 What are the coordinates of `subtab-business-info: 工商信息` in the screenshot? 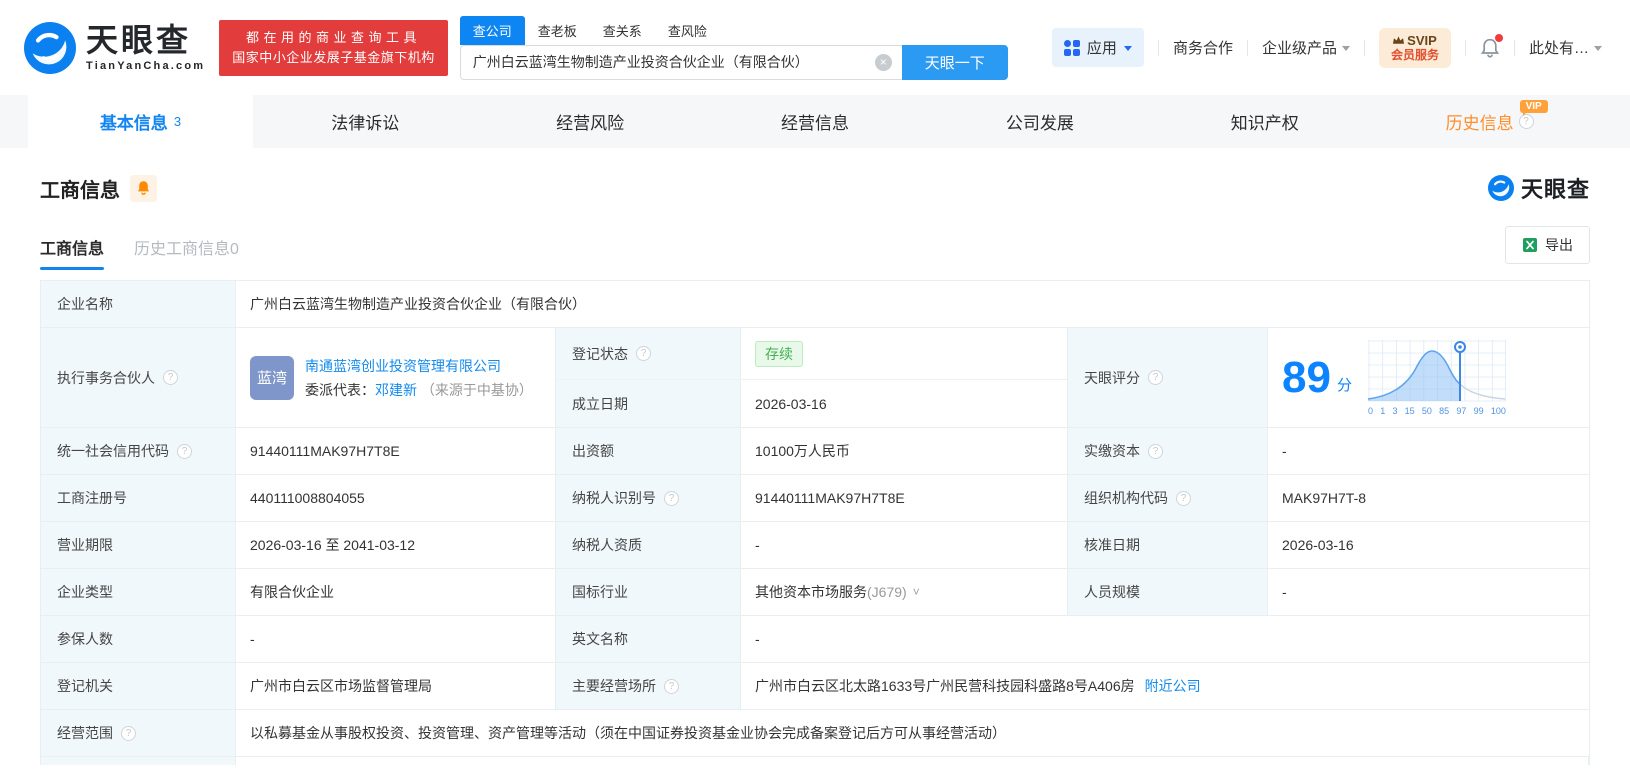 It's located at (72, 252).